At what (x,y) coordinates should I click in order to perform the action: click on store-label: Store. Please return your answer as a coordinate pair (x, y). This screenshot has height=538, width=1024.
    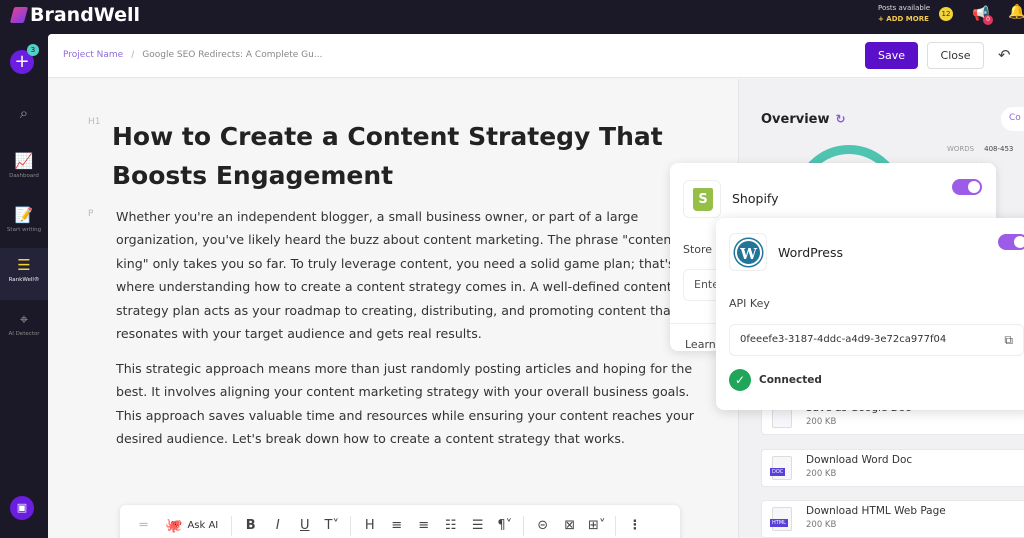
    Looking at the image, I should click on (698, 249).